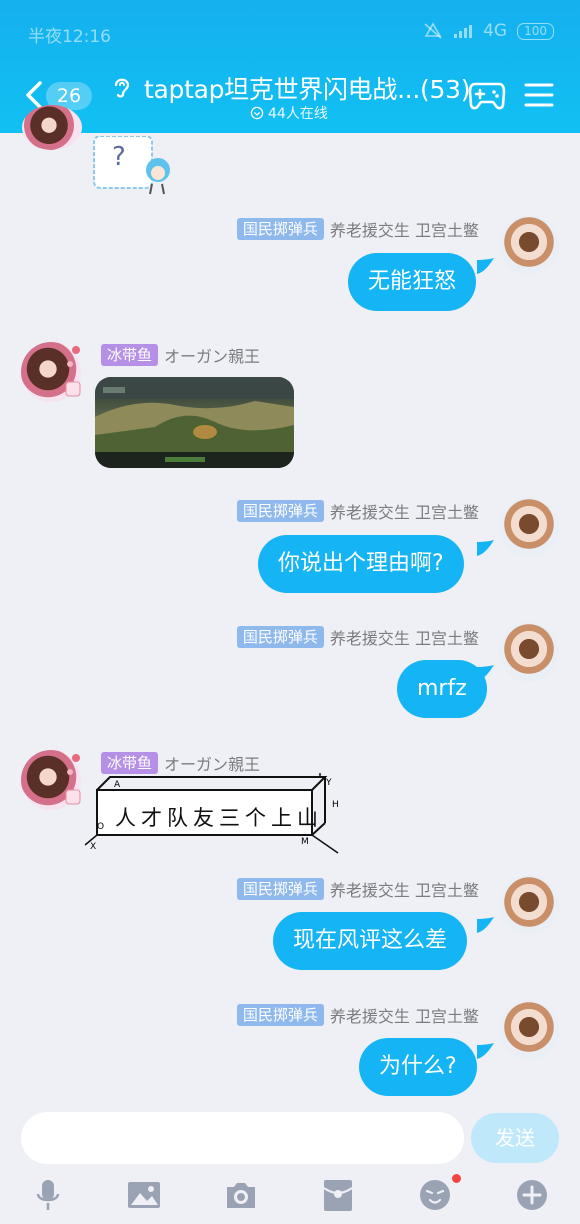 The width and height of the screenshot is (580, 1224). What do you see at coordinates (73, 371) in the screenshot?
I see `avatar-decoration-icon` at bounding box center [73, 371].